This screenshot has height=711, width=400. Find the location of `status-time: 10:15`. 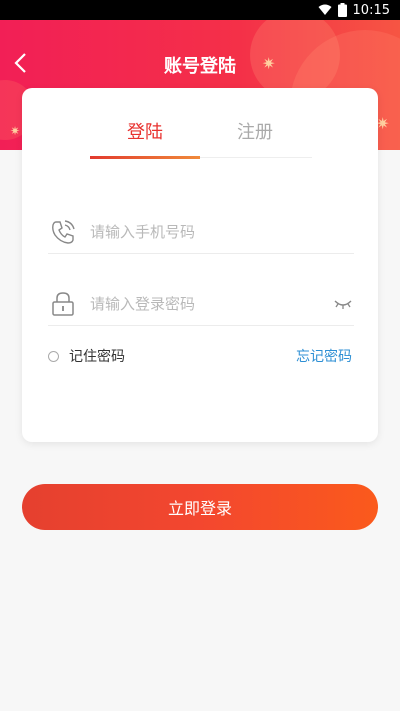

status-time: 10:15 is located at coordinates (371, 10).